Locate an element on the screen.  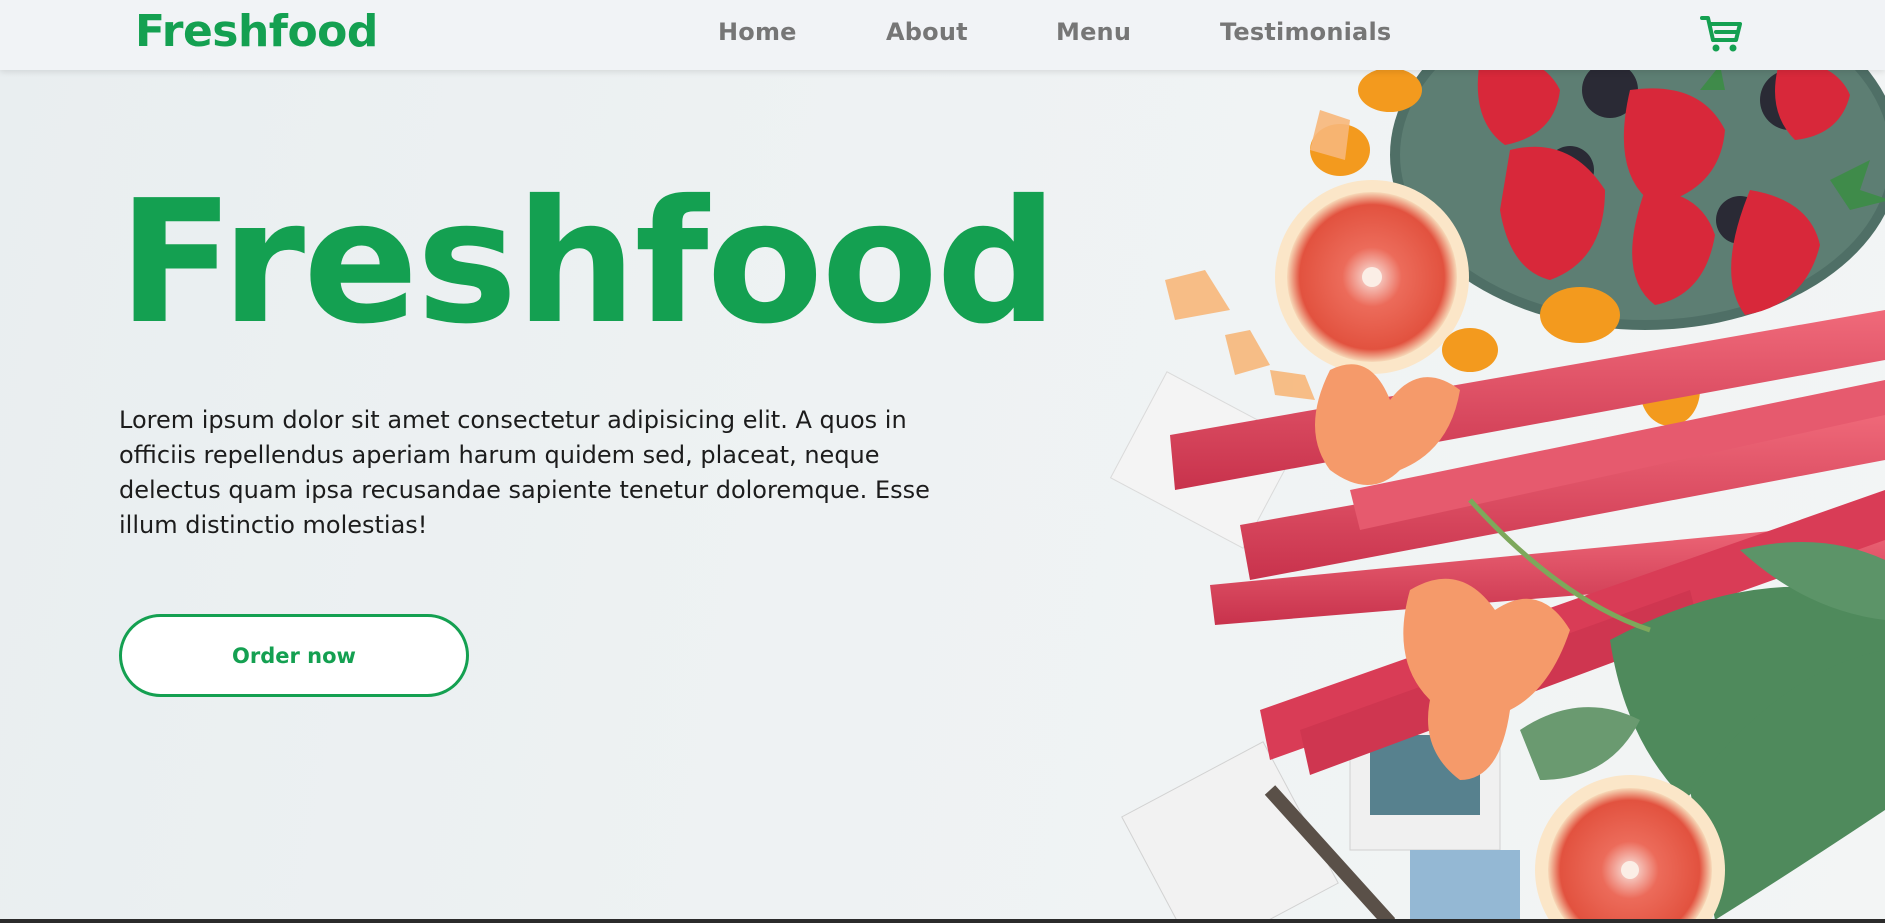
hero-title: Freshfood is located at coordinates (588, 263).